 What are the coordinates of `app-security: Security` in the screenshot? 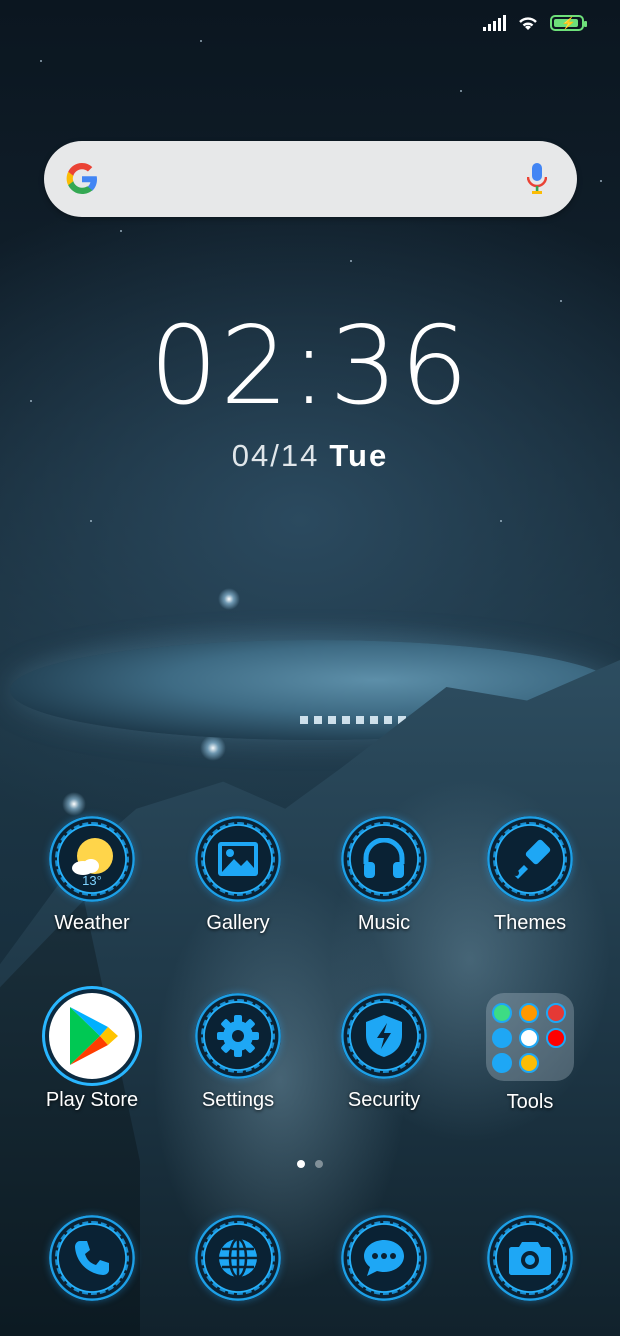 It's located at (384, 1052).